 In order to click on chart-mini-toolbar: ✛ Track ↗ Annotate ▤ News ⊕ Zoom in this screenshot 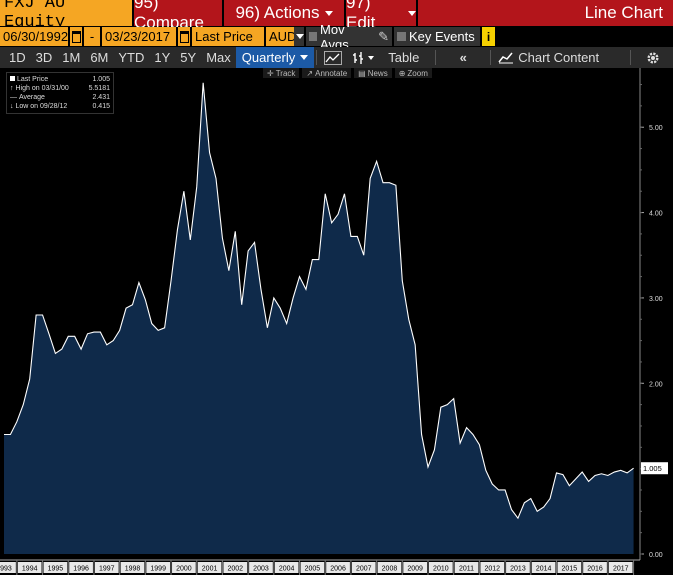, I will do `click(347, 73)`.